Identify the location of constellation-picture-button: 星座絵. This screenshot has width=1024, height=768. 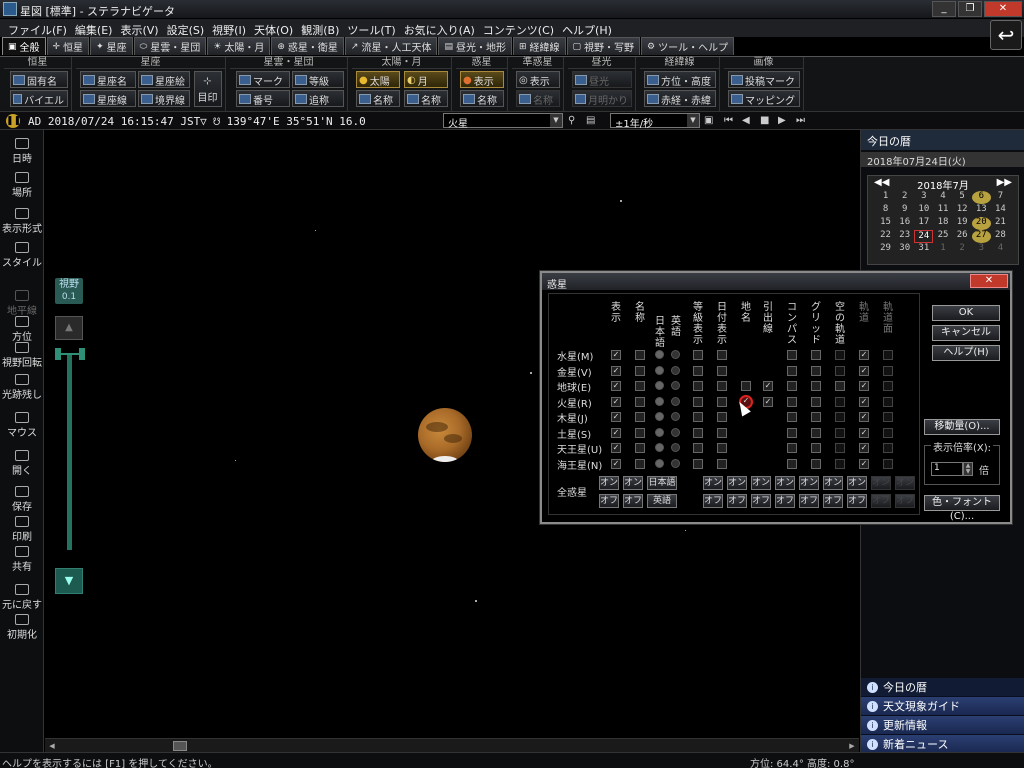
(164, 79).